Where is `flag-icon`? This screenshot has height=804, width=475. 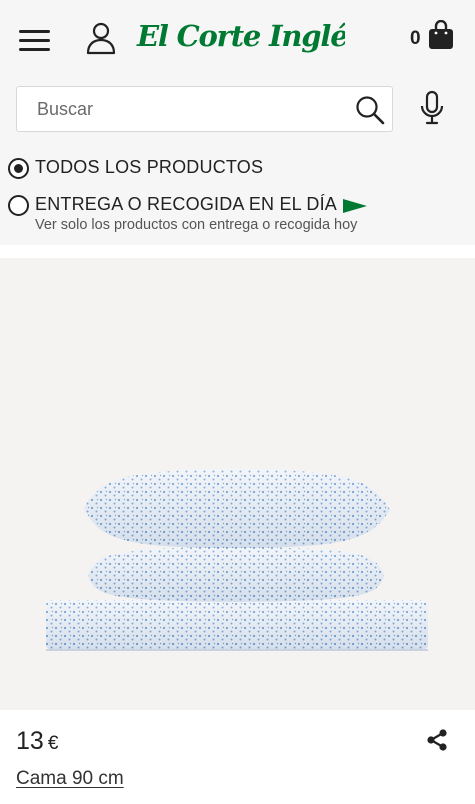
flag-icon is located at coordinates (355, 206).